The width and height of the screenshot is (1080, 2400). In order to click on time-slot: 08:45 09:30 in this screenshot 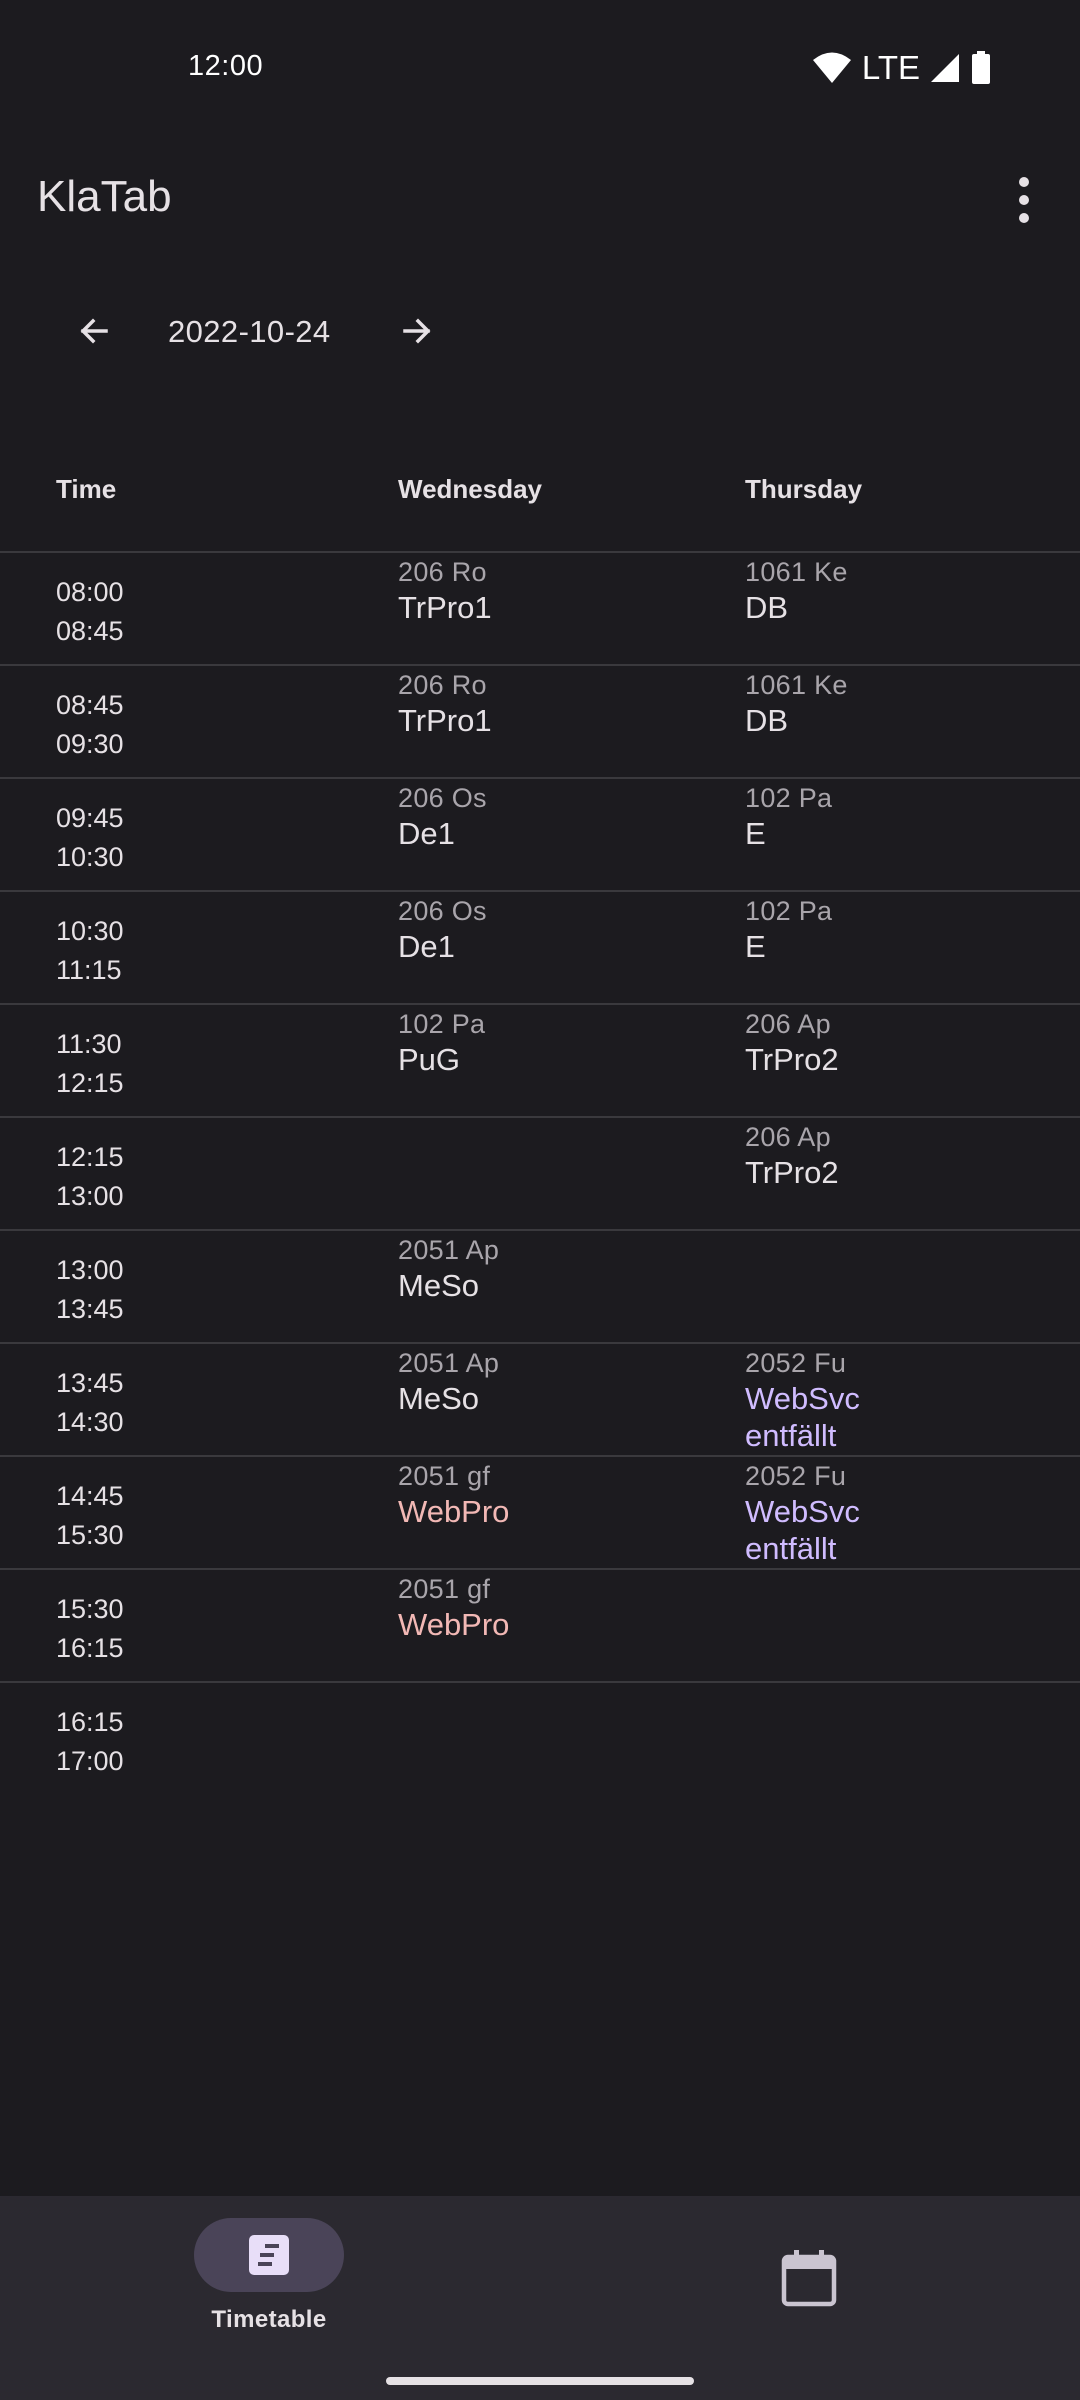, I will do `click(90, 725)`.